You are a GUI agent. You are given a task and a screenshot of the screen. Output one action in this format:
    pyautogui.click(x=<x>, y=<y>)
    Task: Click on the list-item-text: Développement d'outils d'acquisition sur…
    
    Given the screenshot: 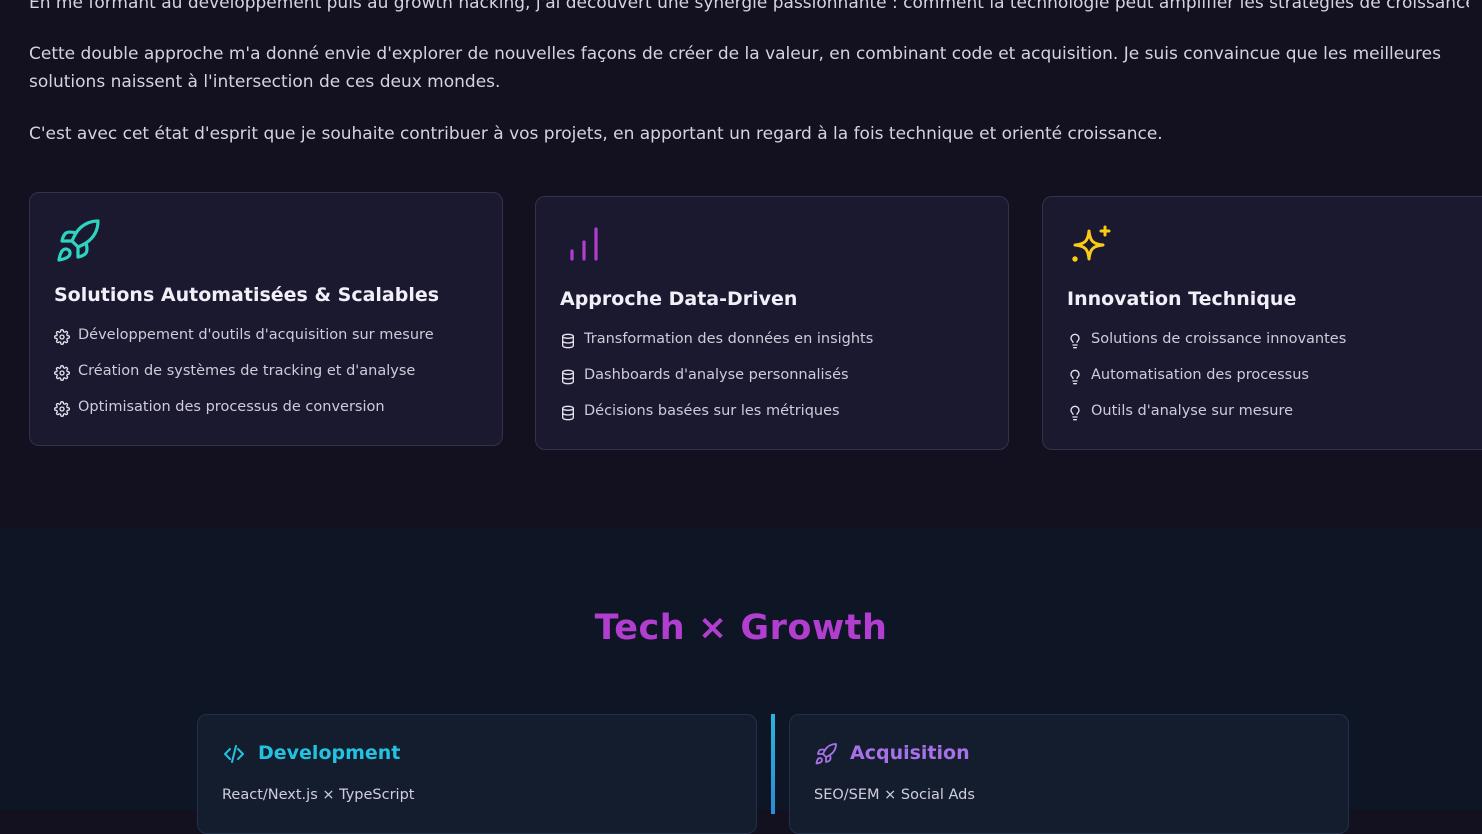 What is the action you would take?
    pyautogui.click(x=256, y=335)
    